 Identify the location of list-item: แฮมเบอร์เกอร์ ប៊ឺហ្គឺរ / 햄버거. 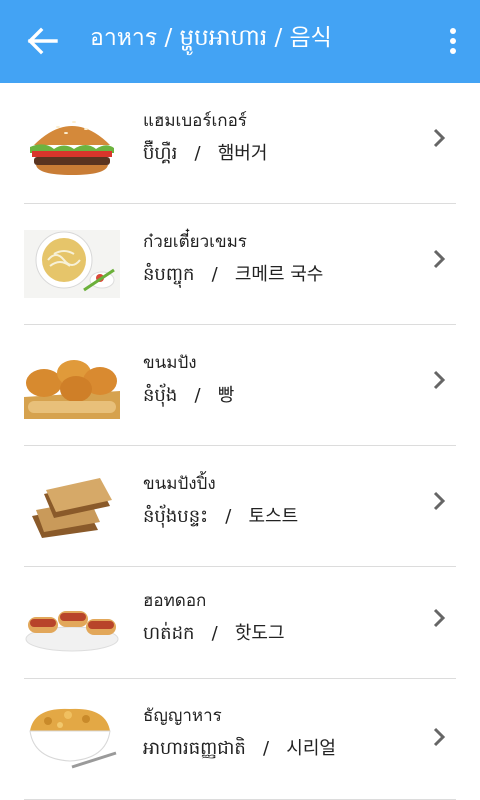
(240, 143).